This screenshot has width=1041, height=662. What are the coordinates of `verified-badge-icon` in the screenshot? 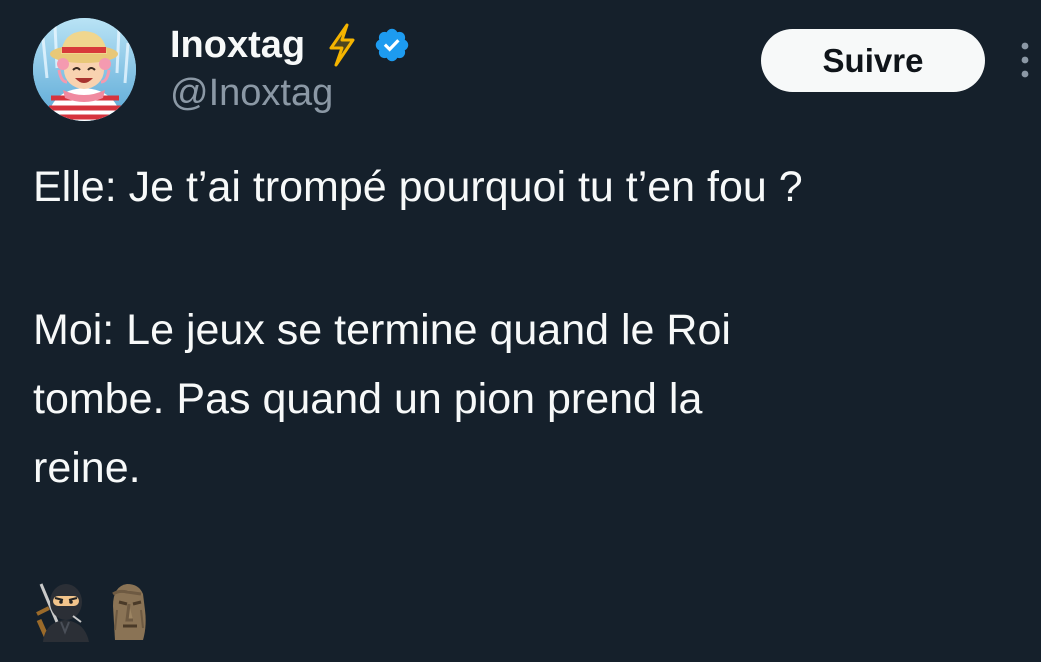 It's located at (392, 45).